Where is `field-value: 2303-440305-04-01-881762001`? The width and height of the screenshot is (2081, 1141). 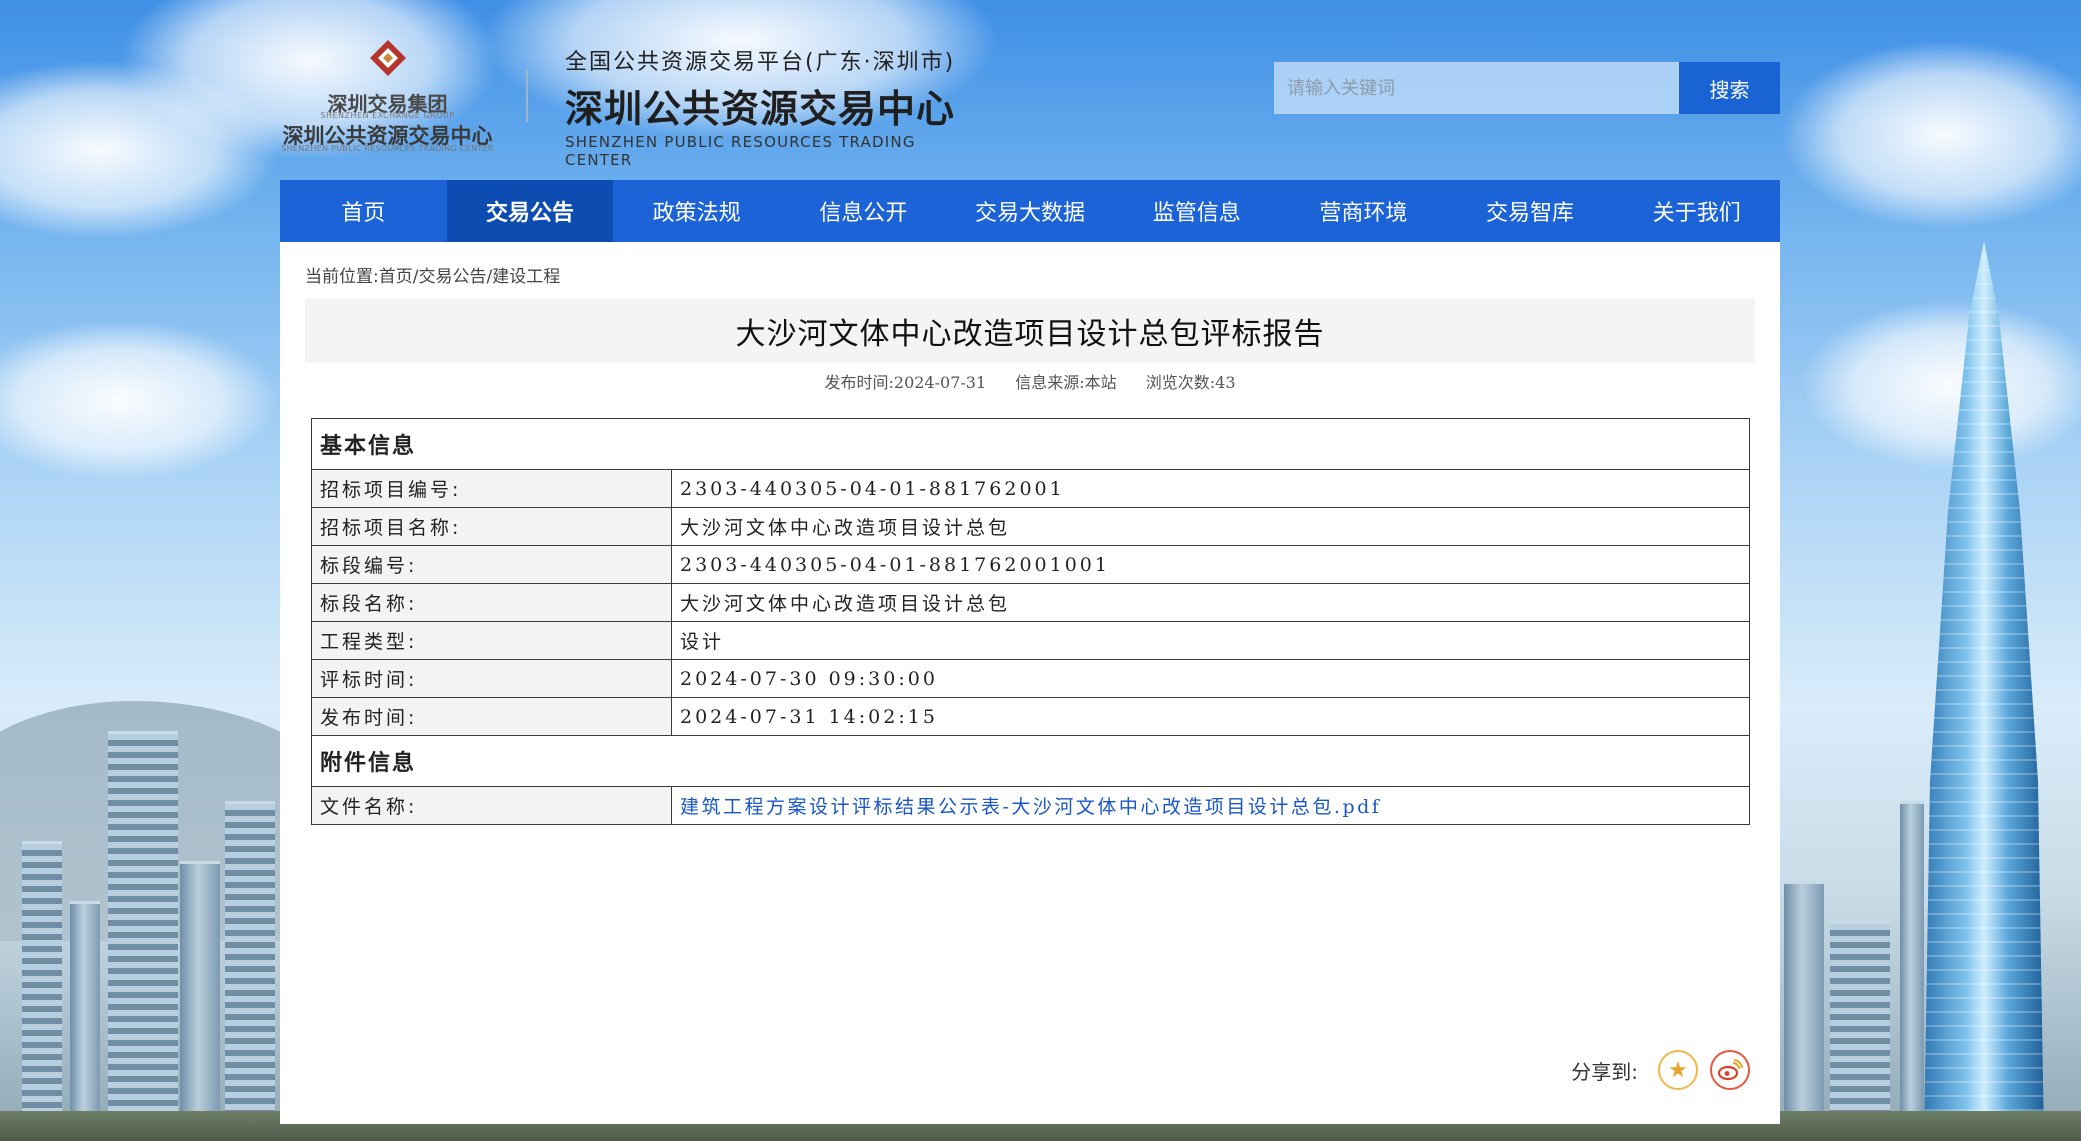
field-value: 2303-440305-04-01-881762001 is located at coordinates (1210, 488).